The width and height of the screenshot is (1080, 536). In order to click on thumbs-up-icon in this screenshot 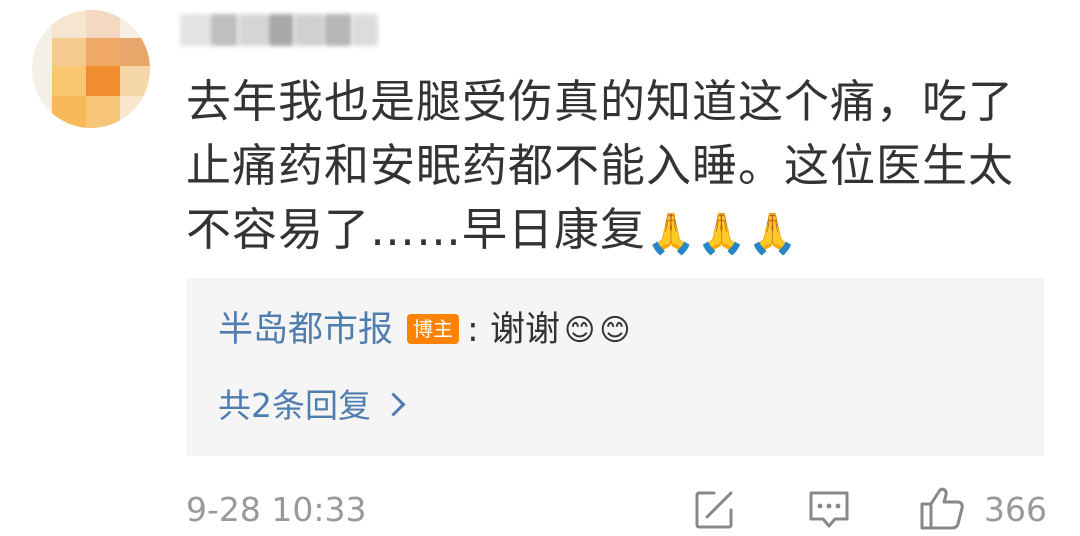, I will do `click(942, 510)`.